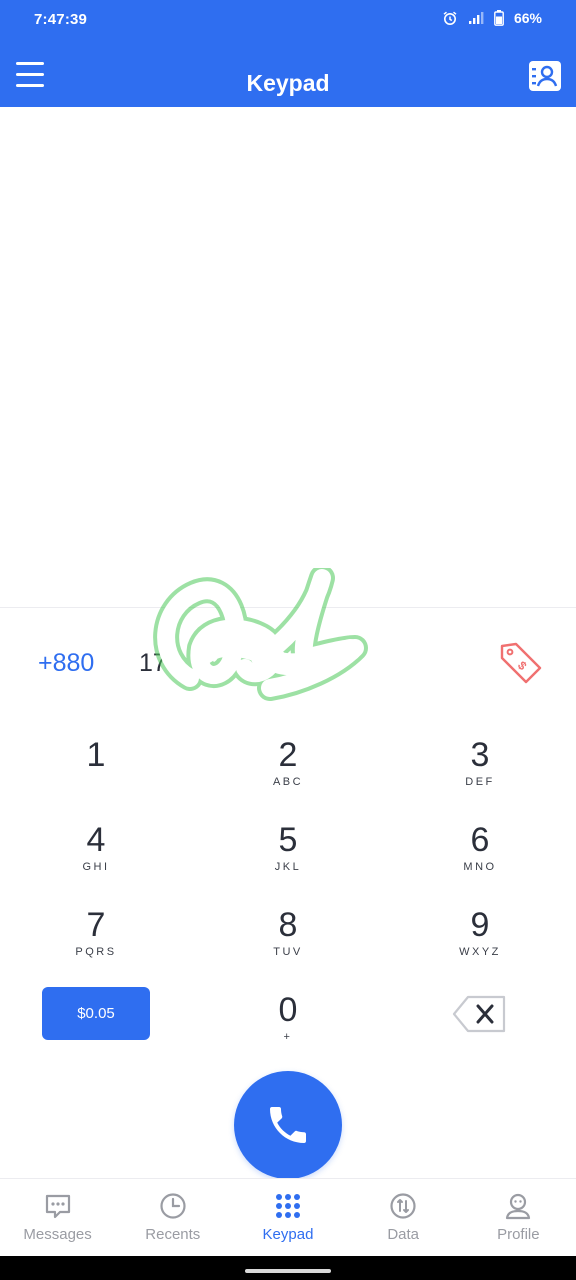 The width and height of the screenshot is (576, 1280). I want to click on clock-icon, so click(173, 1206).